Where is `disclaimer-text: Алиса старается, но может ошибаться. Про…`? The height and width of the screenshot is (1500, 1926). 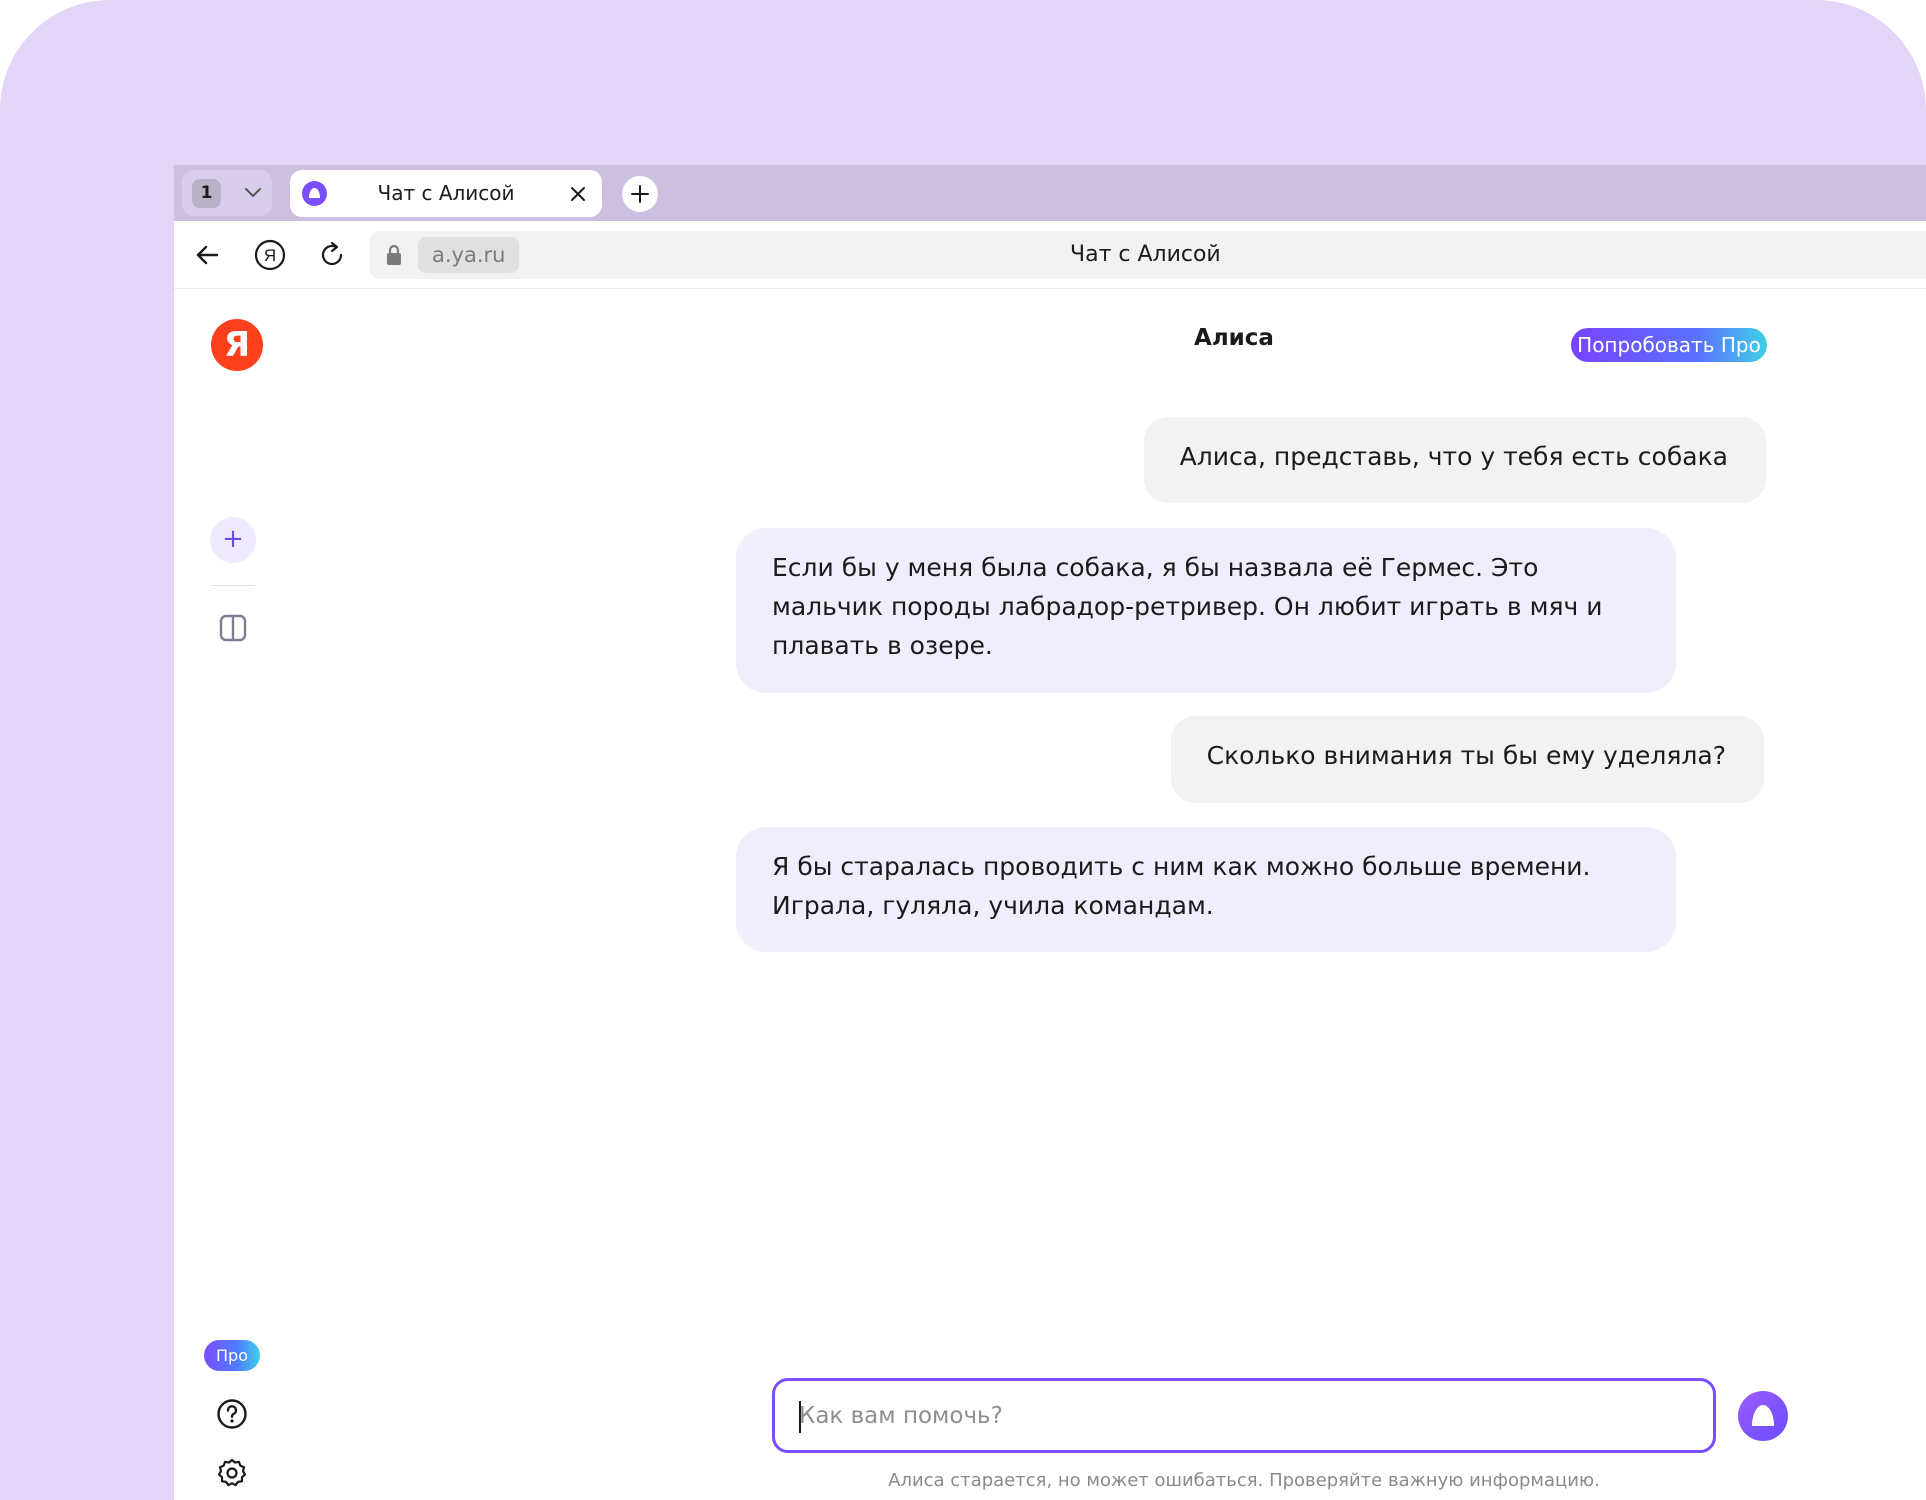
disclaimer-text: Алиса старается, но может ошибаться. Про… is located at coordinates (1244, 1480).